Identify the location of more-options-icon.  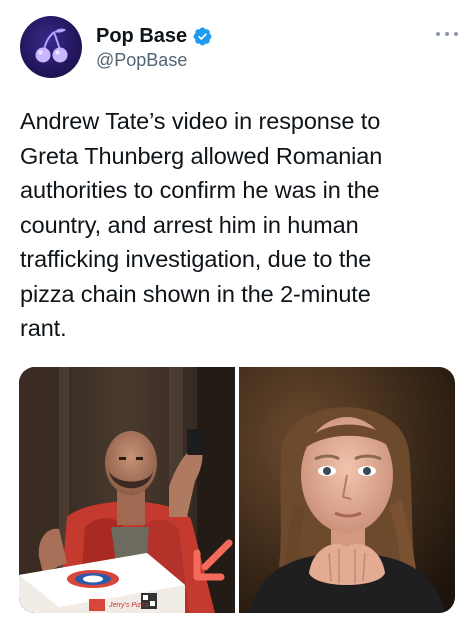
(447, 34).